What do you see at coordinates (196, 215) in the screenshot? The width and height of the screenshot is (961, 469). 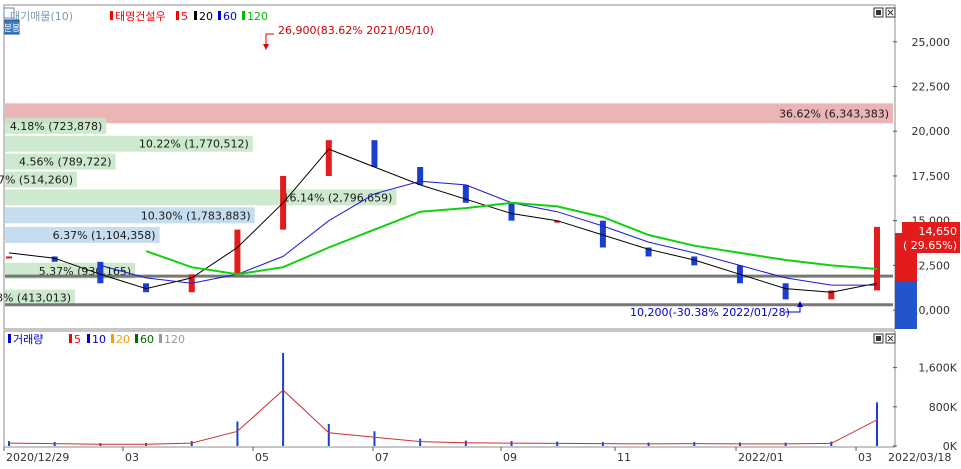 I see `volume-profile-label: 10.30% (1,783,883)` at bounding box center [196, 215].